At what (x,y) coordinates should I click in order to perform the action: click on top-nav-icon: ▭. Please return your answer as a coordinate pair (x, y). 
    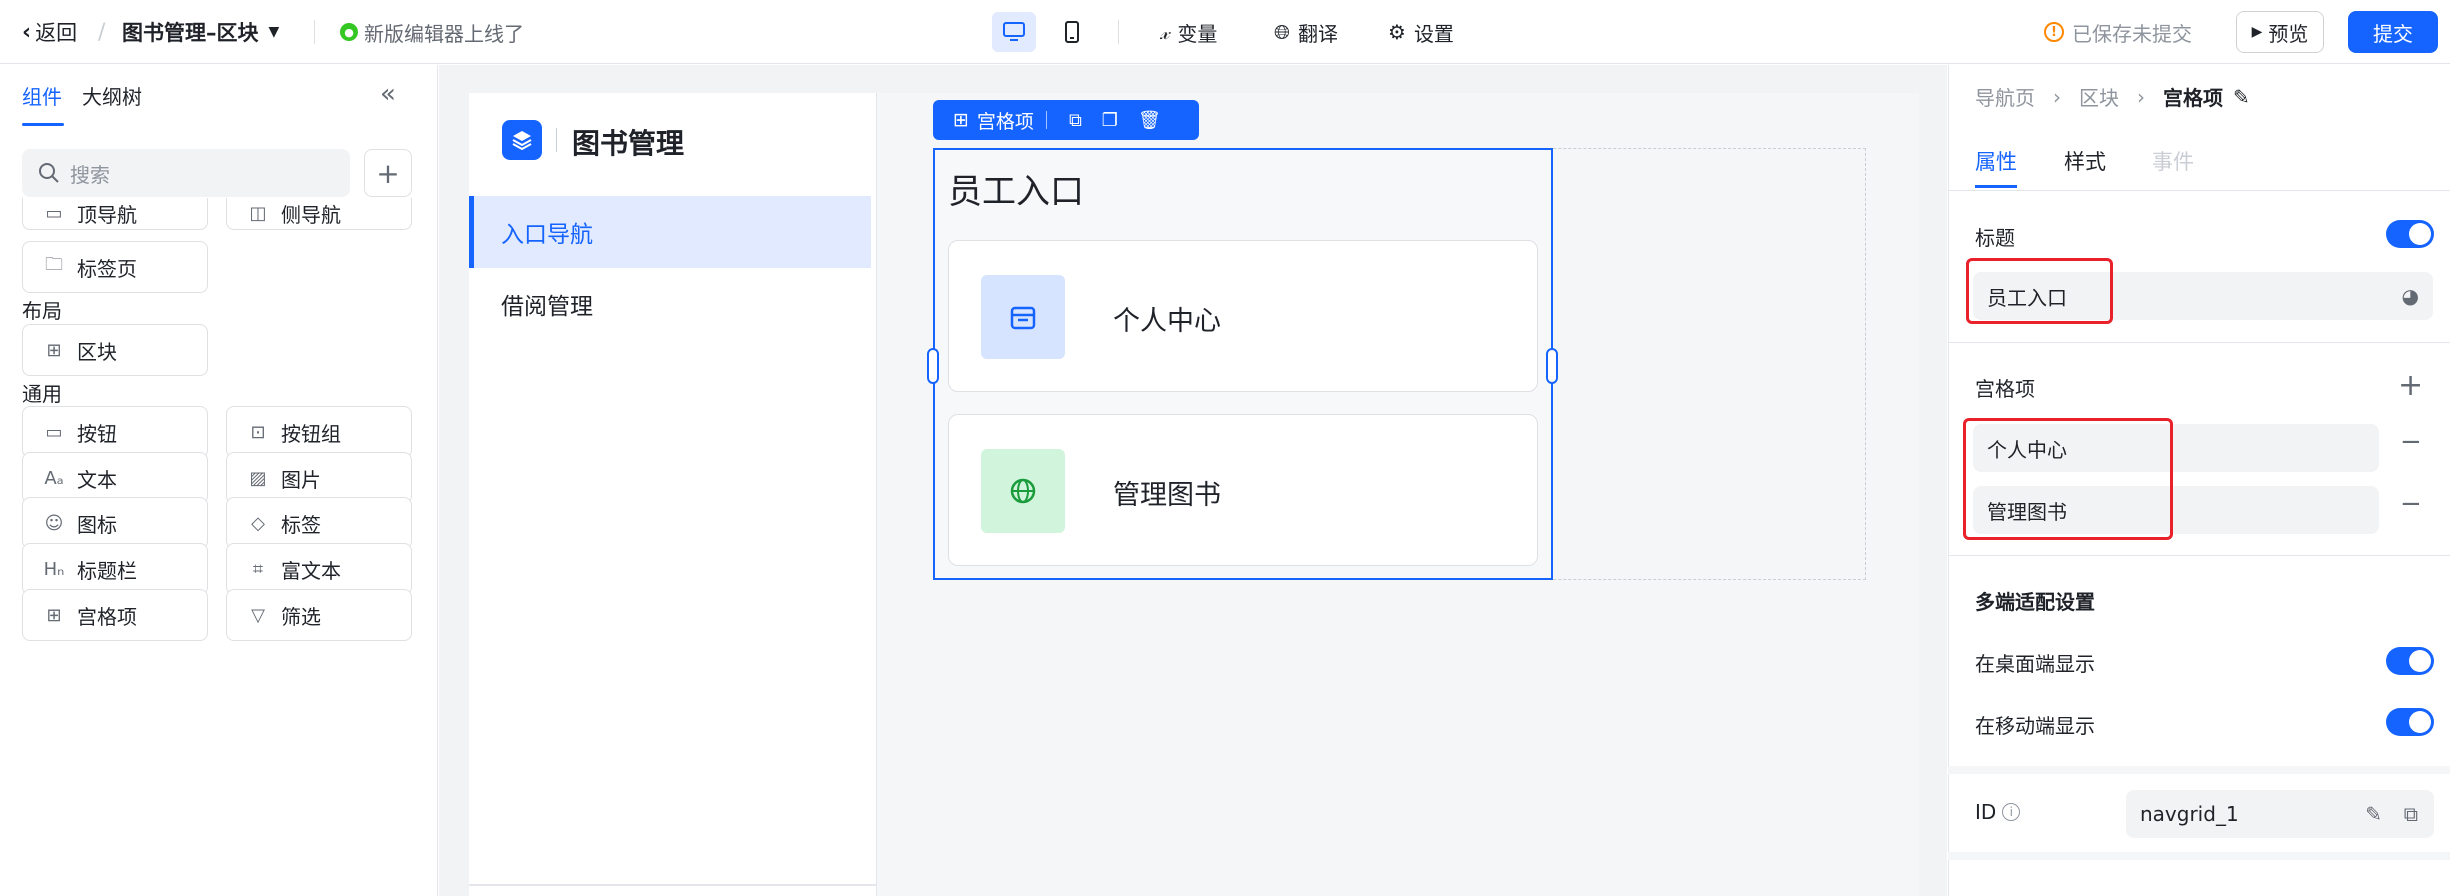
    Looking at the image, I should click on (54, 213).